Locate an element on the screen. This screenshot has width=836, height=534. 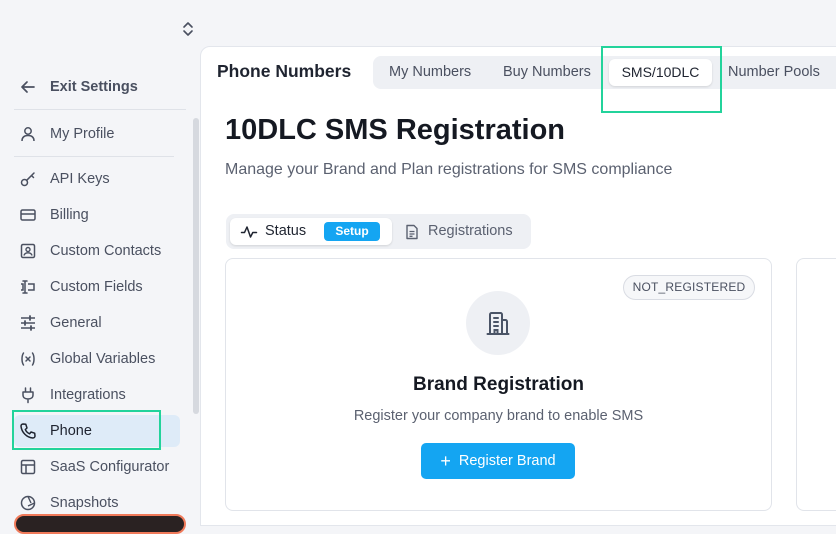
layout-icon is located at coordinates (28, 467).